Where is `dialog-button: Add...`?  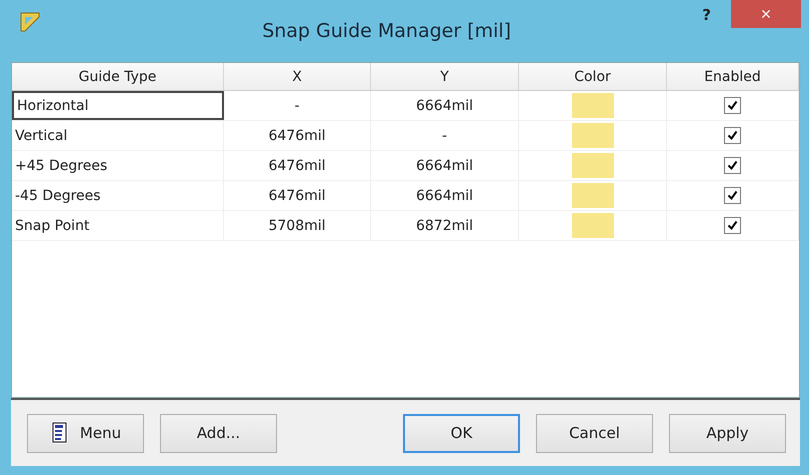
dialog-button: Add... is located at coordinates (218, 433).